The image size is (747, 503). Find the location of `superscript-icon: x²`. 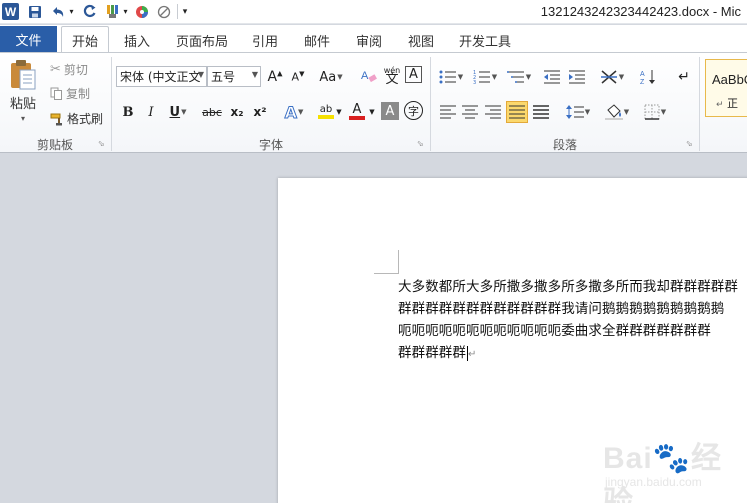

superscript-icon: x² is located at coordinates (260, 112).